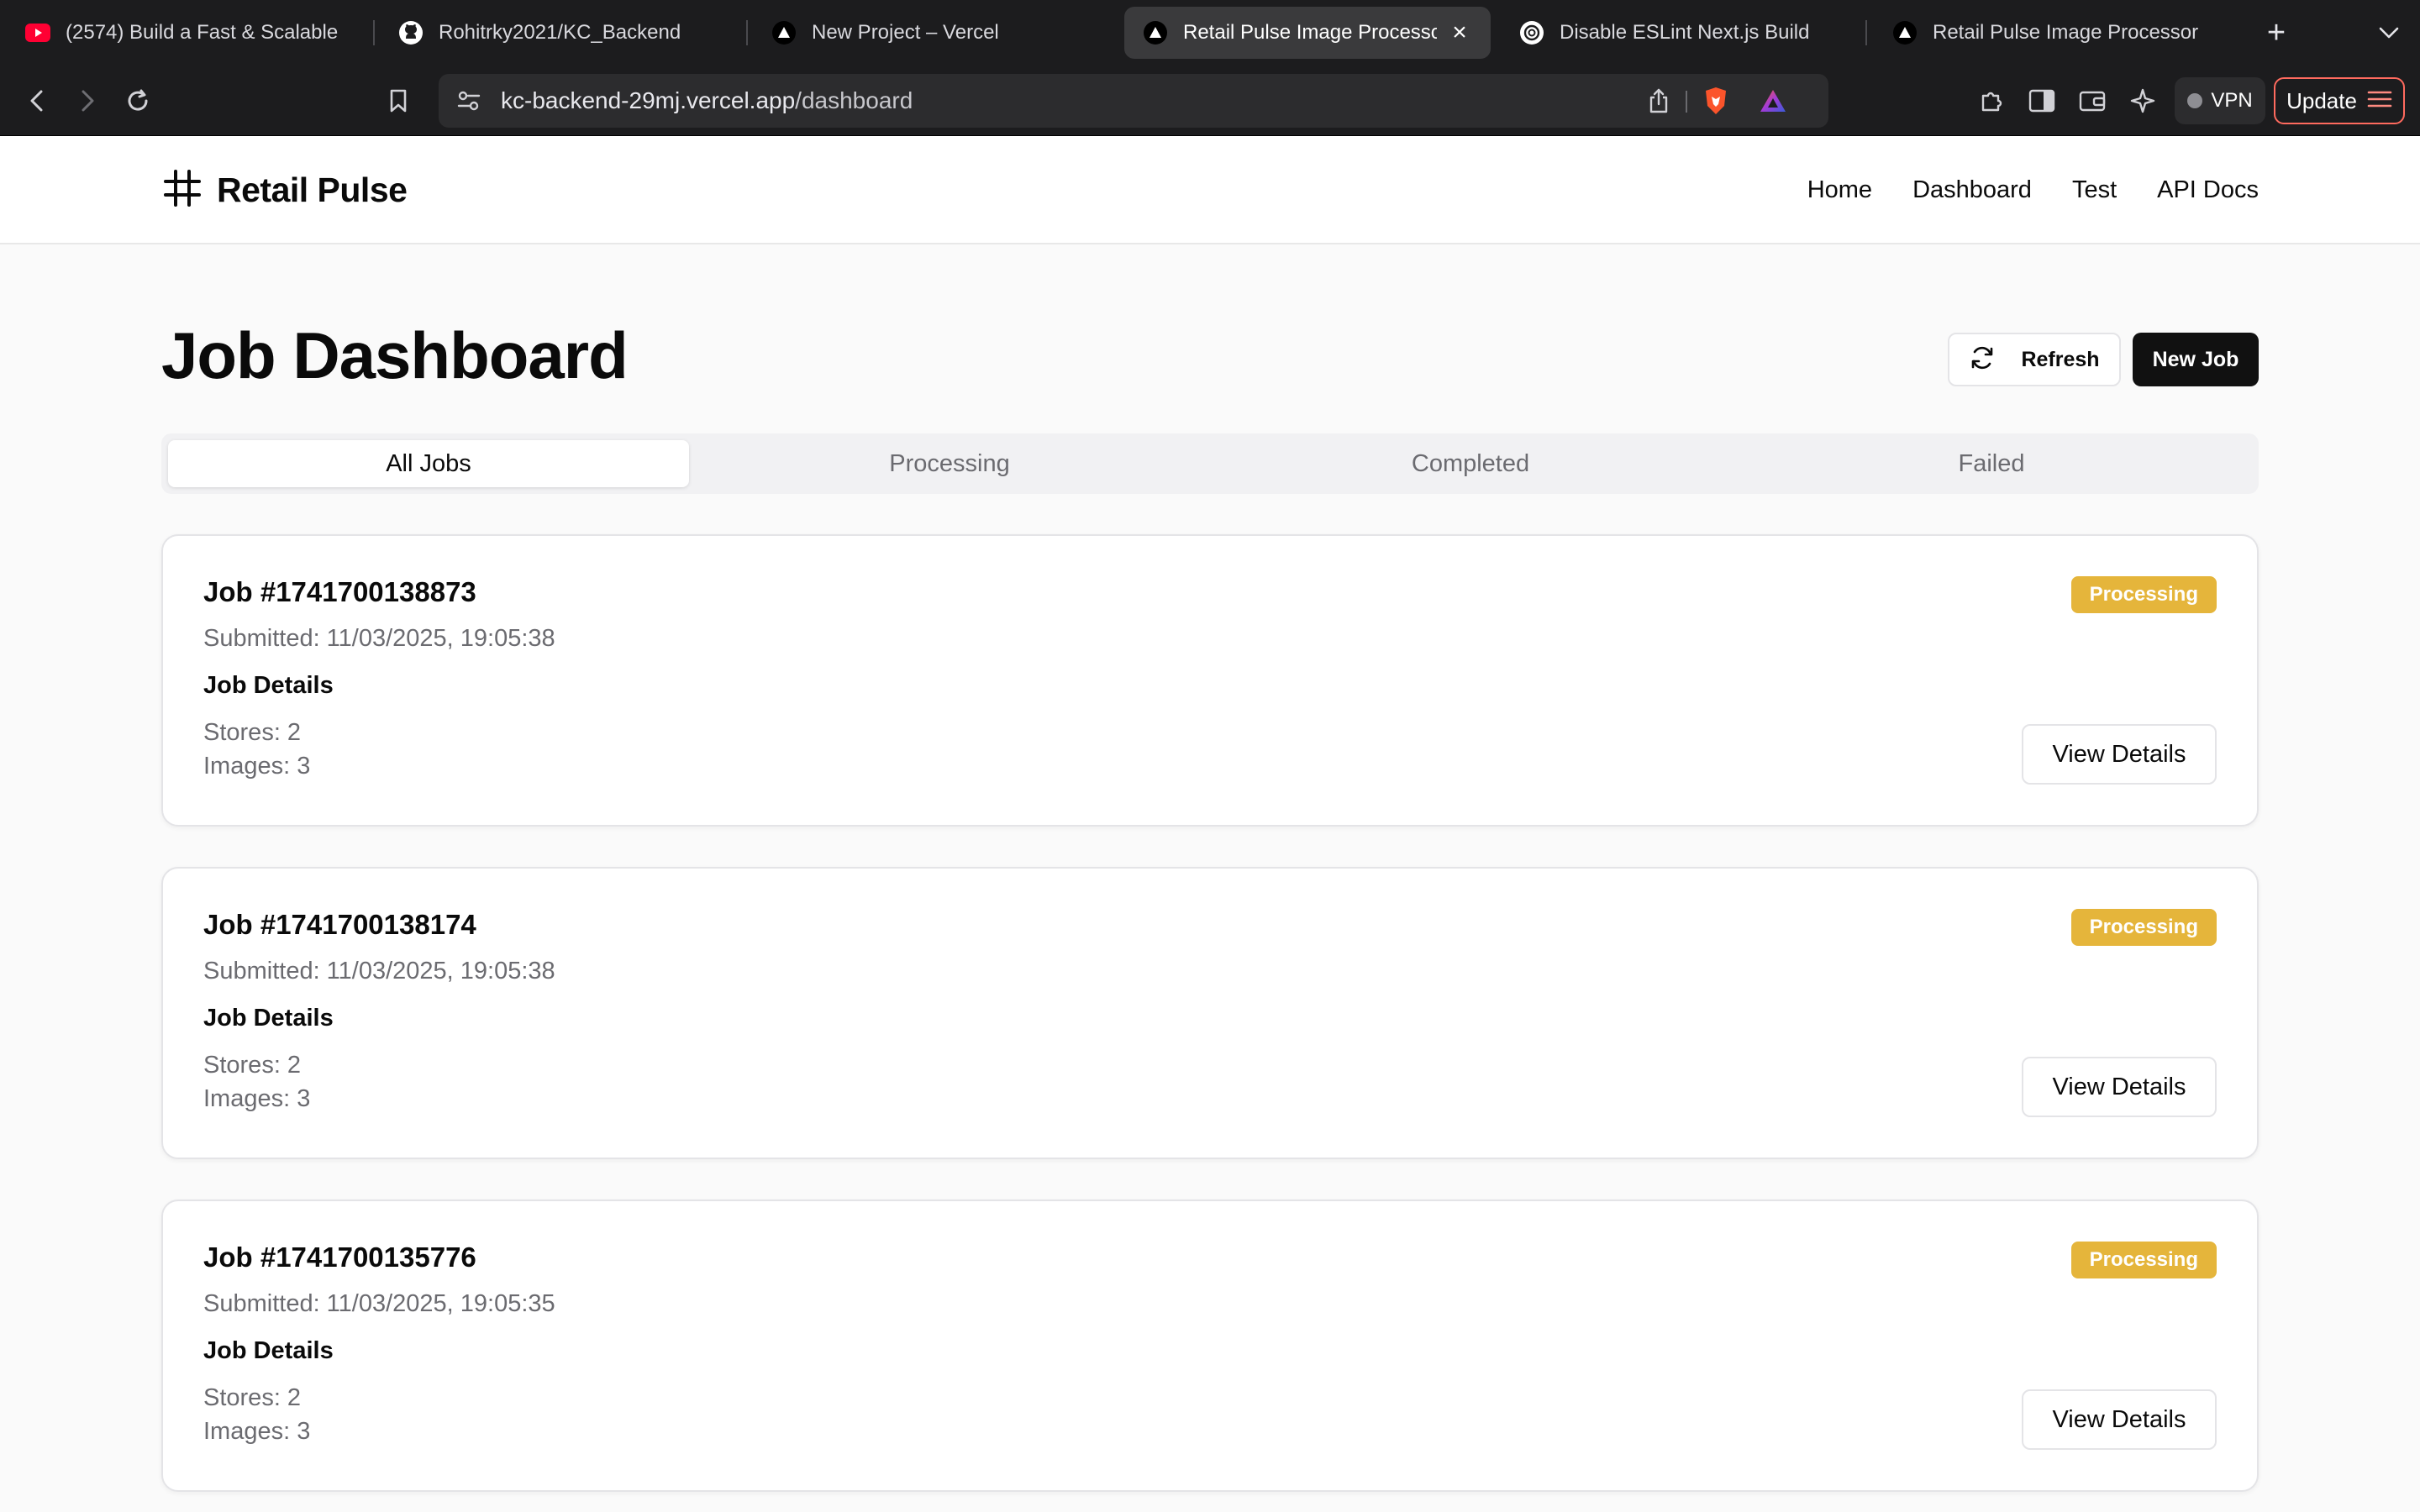 This screenshot has width=2420, height=1512. Describe the element at coordinates (854, 100) in the screenshot. I see `url-path: /dashboard` at that location.